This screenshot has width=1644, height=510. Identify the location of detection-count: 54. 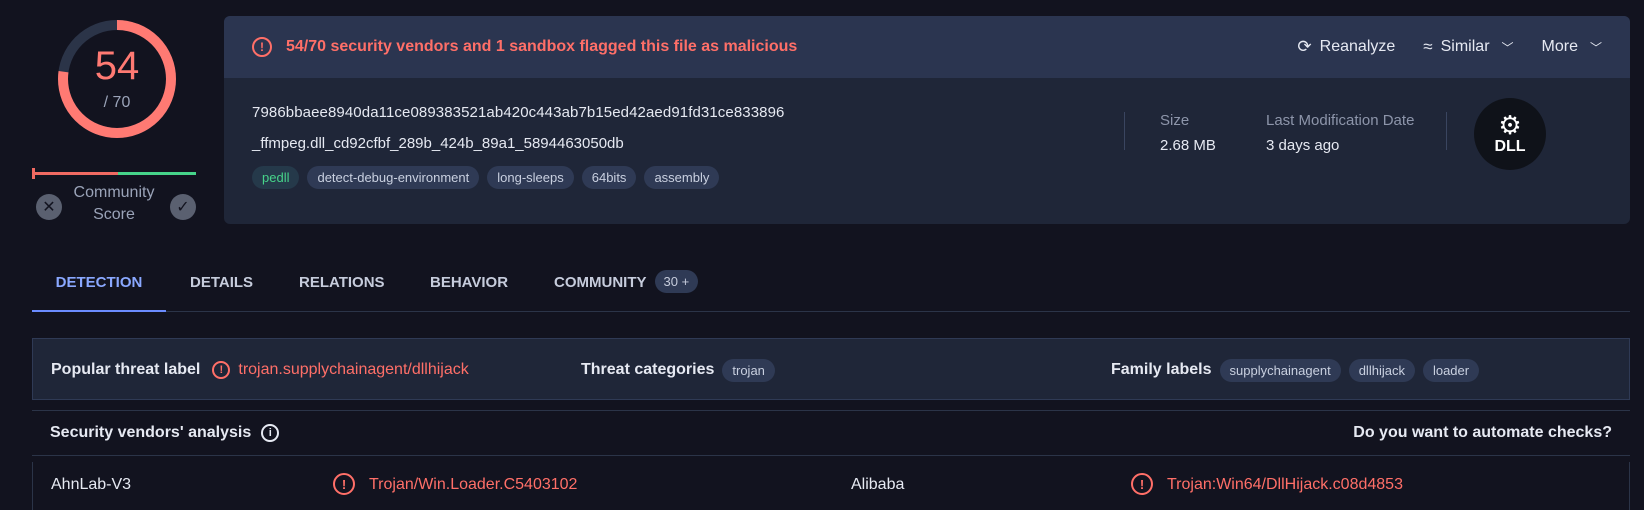
(117, 66).